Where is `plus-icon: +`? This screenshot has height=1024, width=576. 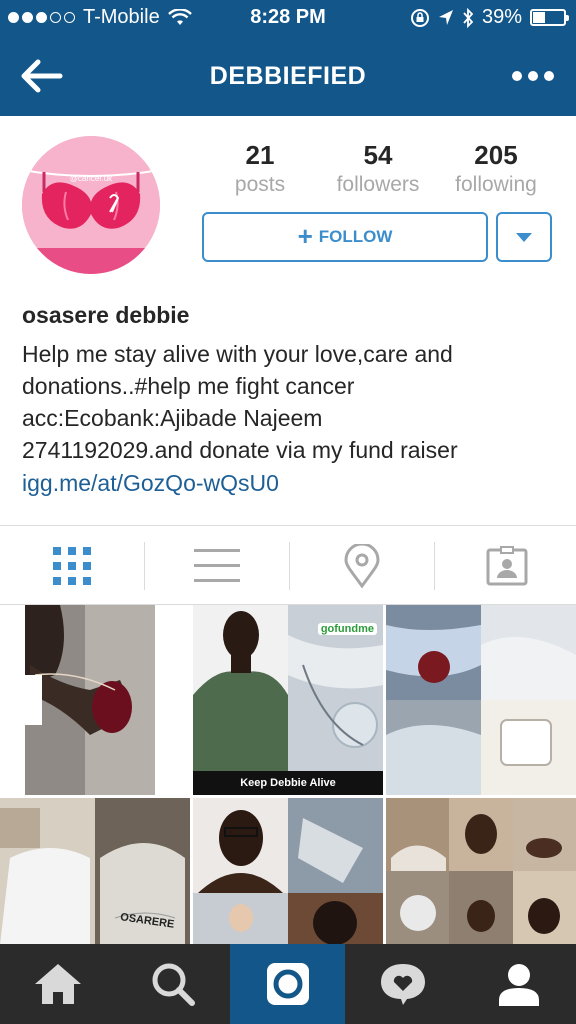
plus-icon: + is located at coordinates (305, 235).